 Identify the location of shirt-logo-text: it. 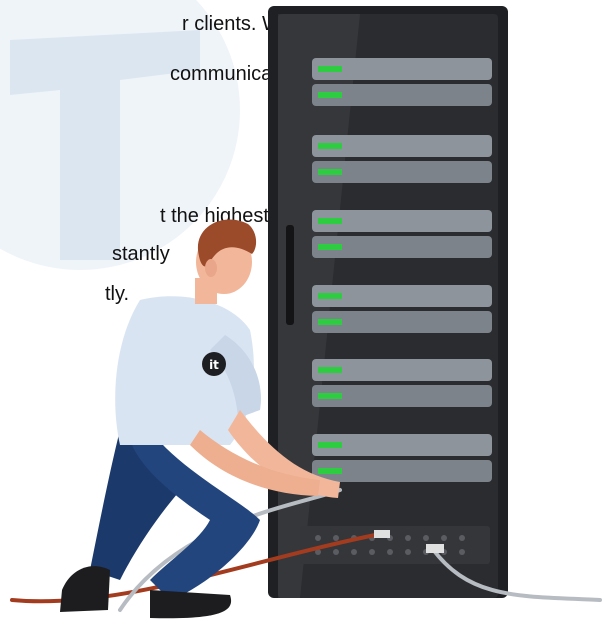
(214, 365).